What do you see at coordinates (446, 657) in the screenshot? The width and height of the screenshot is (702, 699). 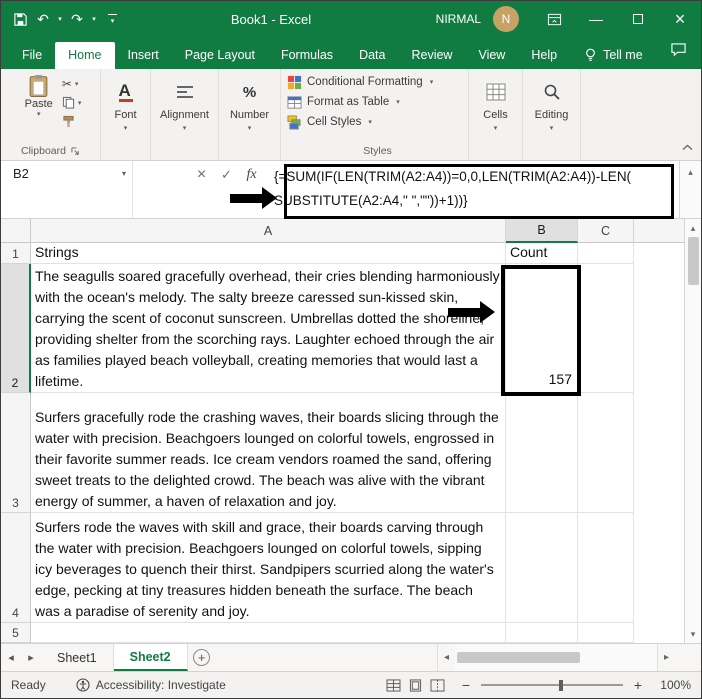 I see `hscroll-left-button: ◂` at bounding box center [446, 657].